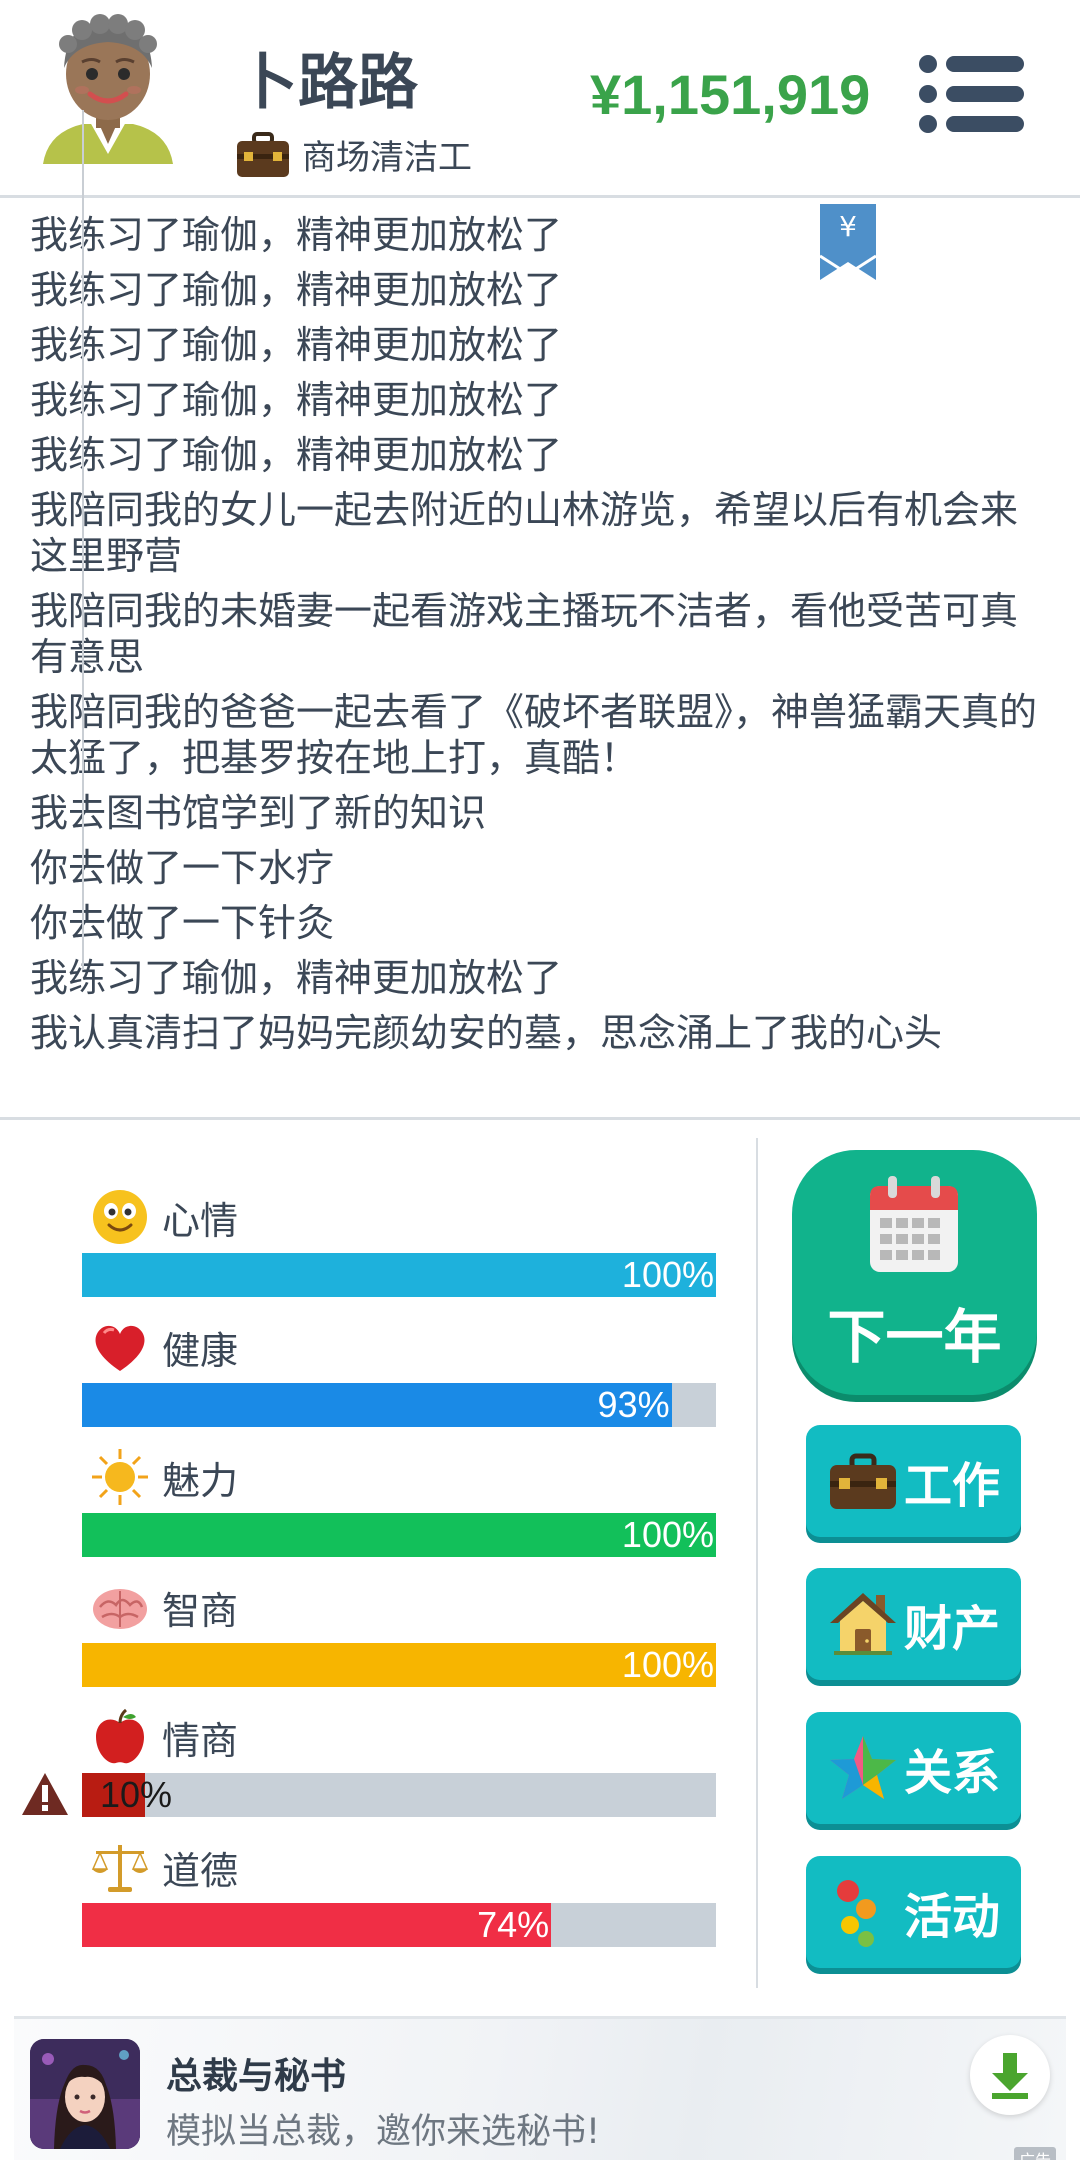 Image resolution: width=1080 pixels, height=2160 pixels. Describe the element at coordinates (200, 1220) in the screenshot. I see `stat-label: 心情` at that location.